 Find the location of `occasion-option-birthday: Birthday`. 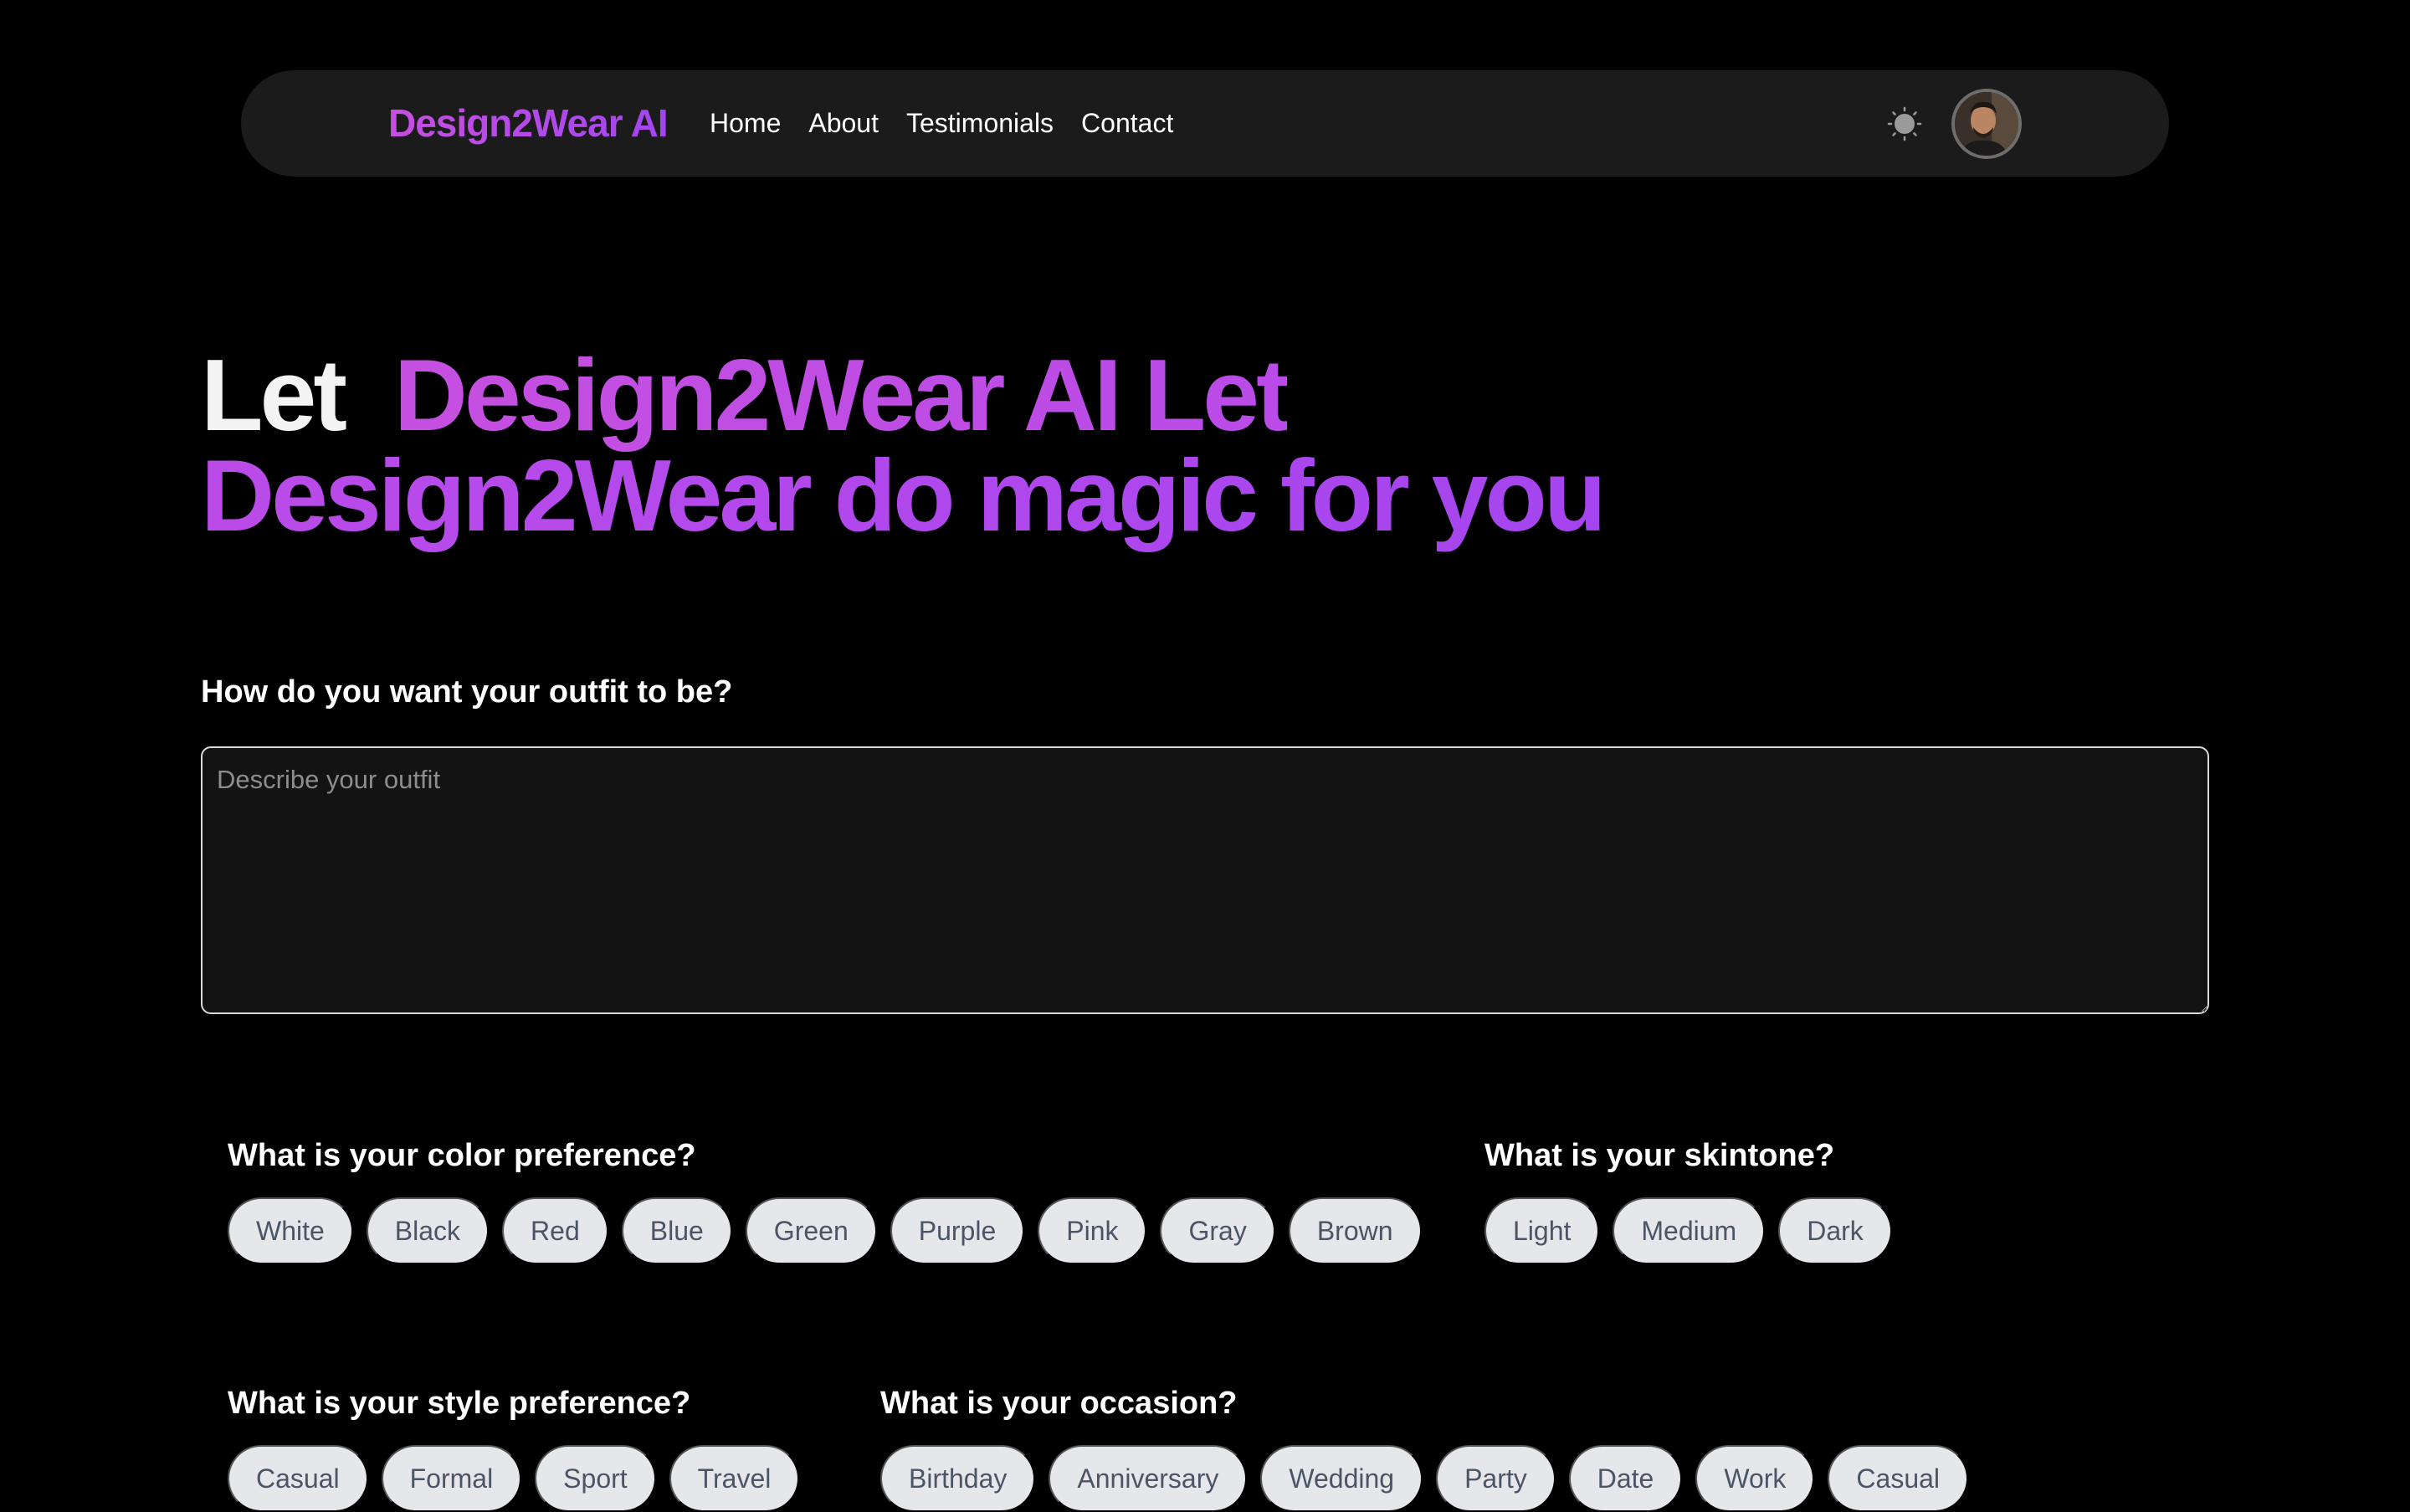

occasion-option-birthday: Birthday is located at coordinates (958, 1478).